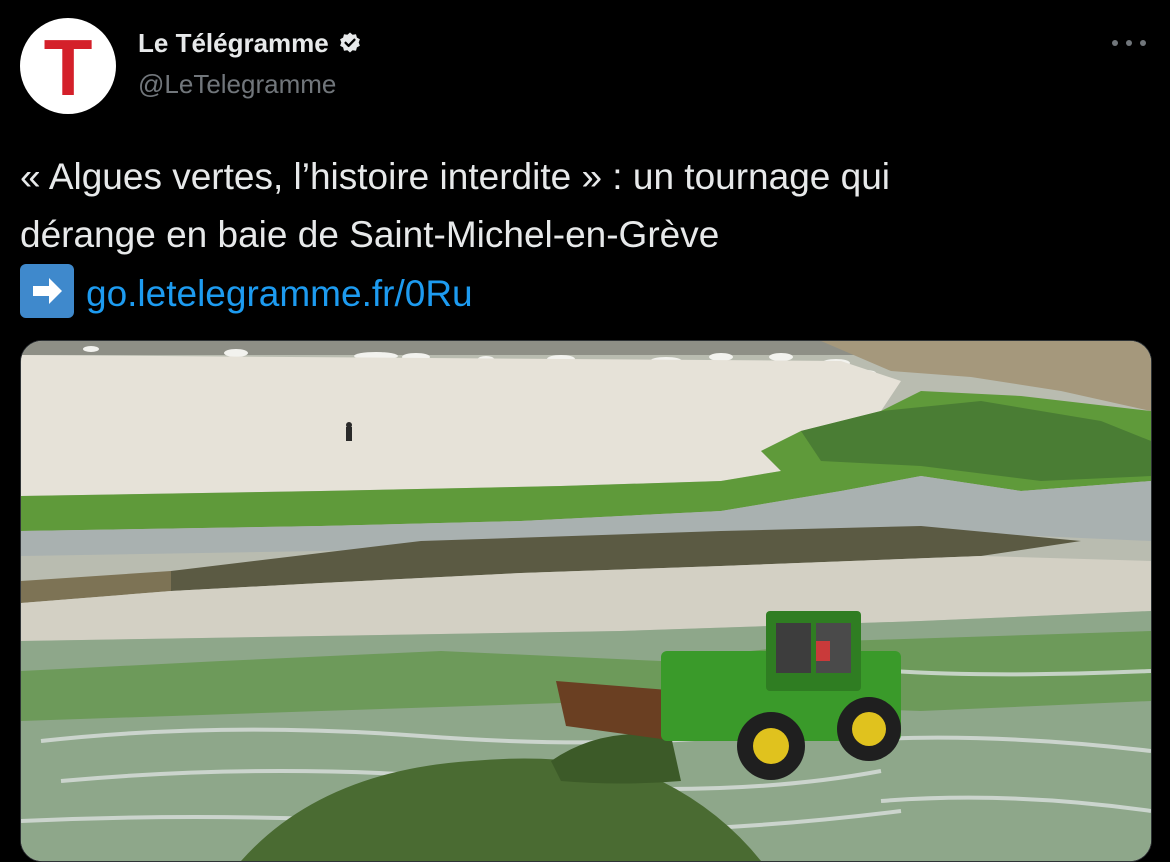 This screenshot has width=1170, height=862. What do you see at coordinates (350, 44) in the screenshot?
I see `verified-badge-icon` at bounding box center [350, 44].